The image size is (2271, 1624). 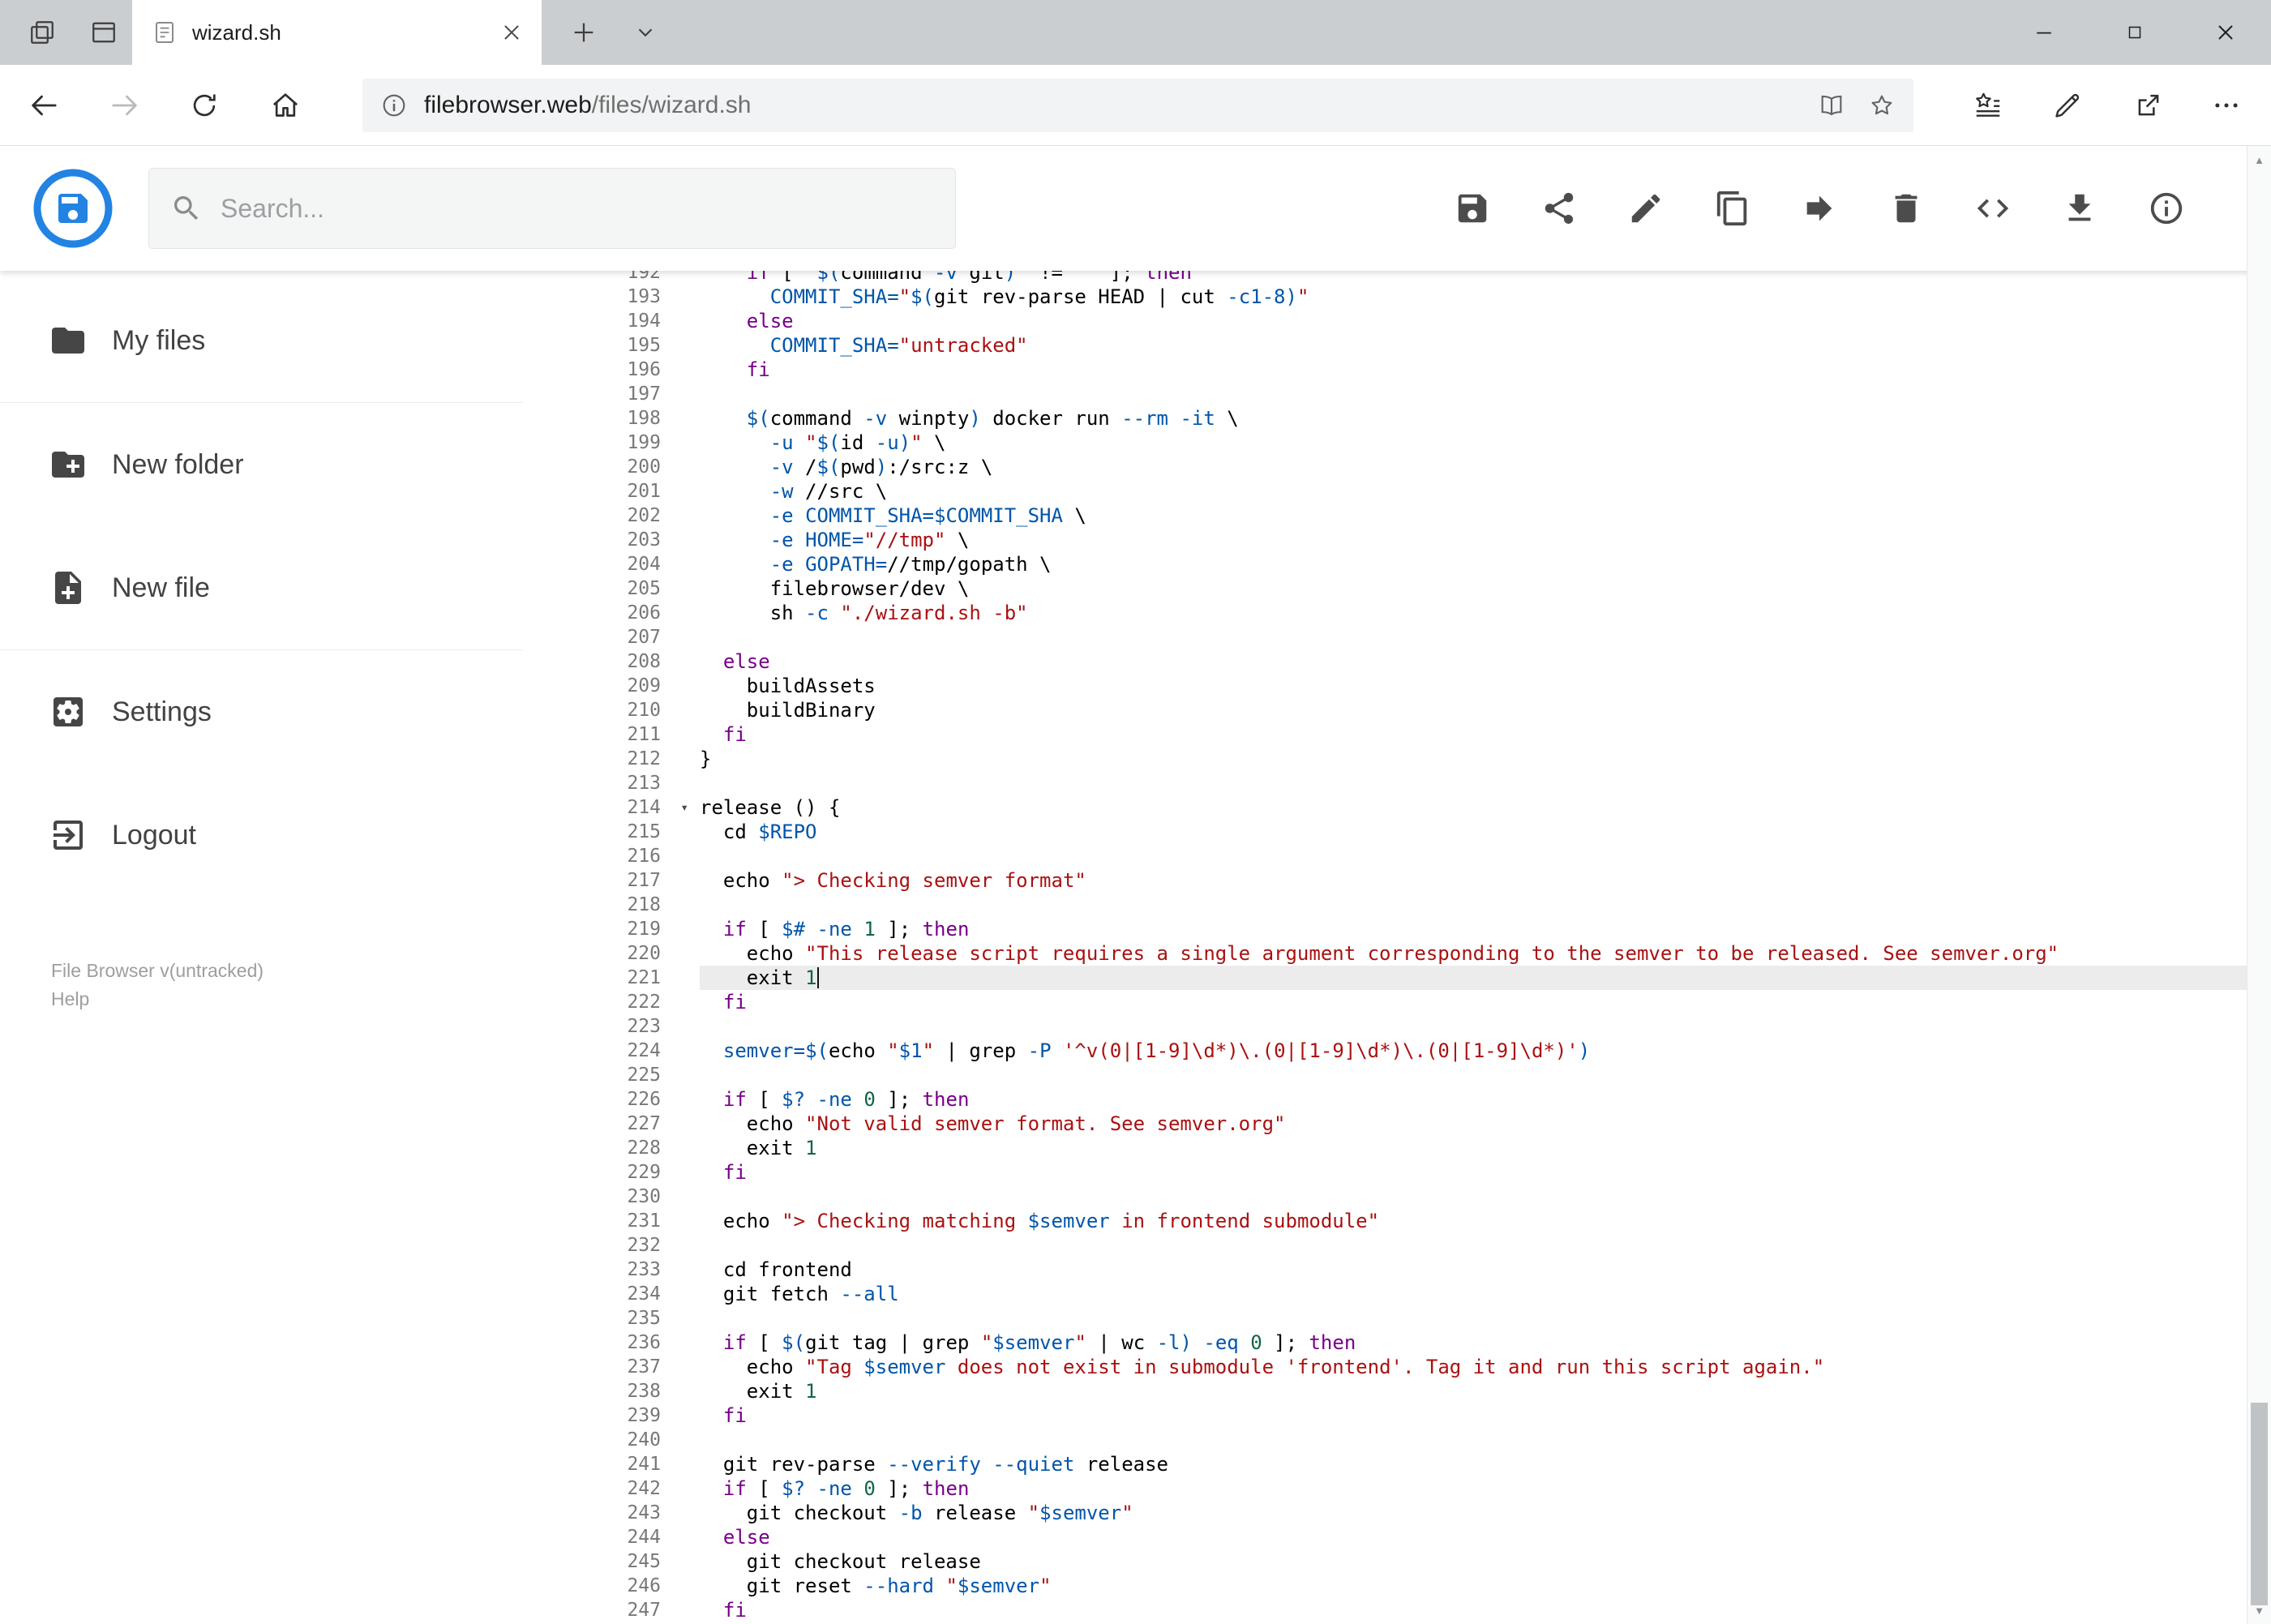 What do you see at coordinates (1993, 208) in the screenshot?
I see `code-button` at bounding box center [1993, 208].